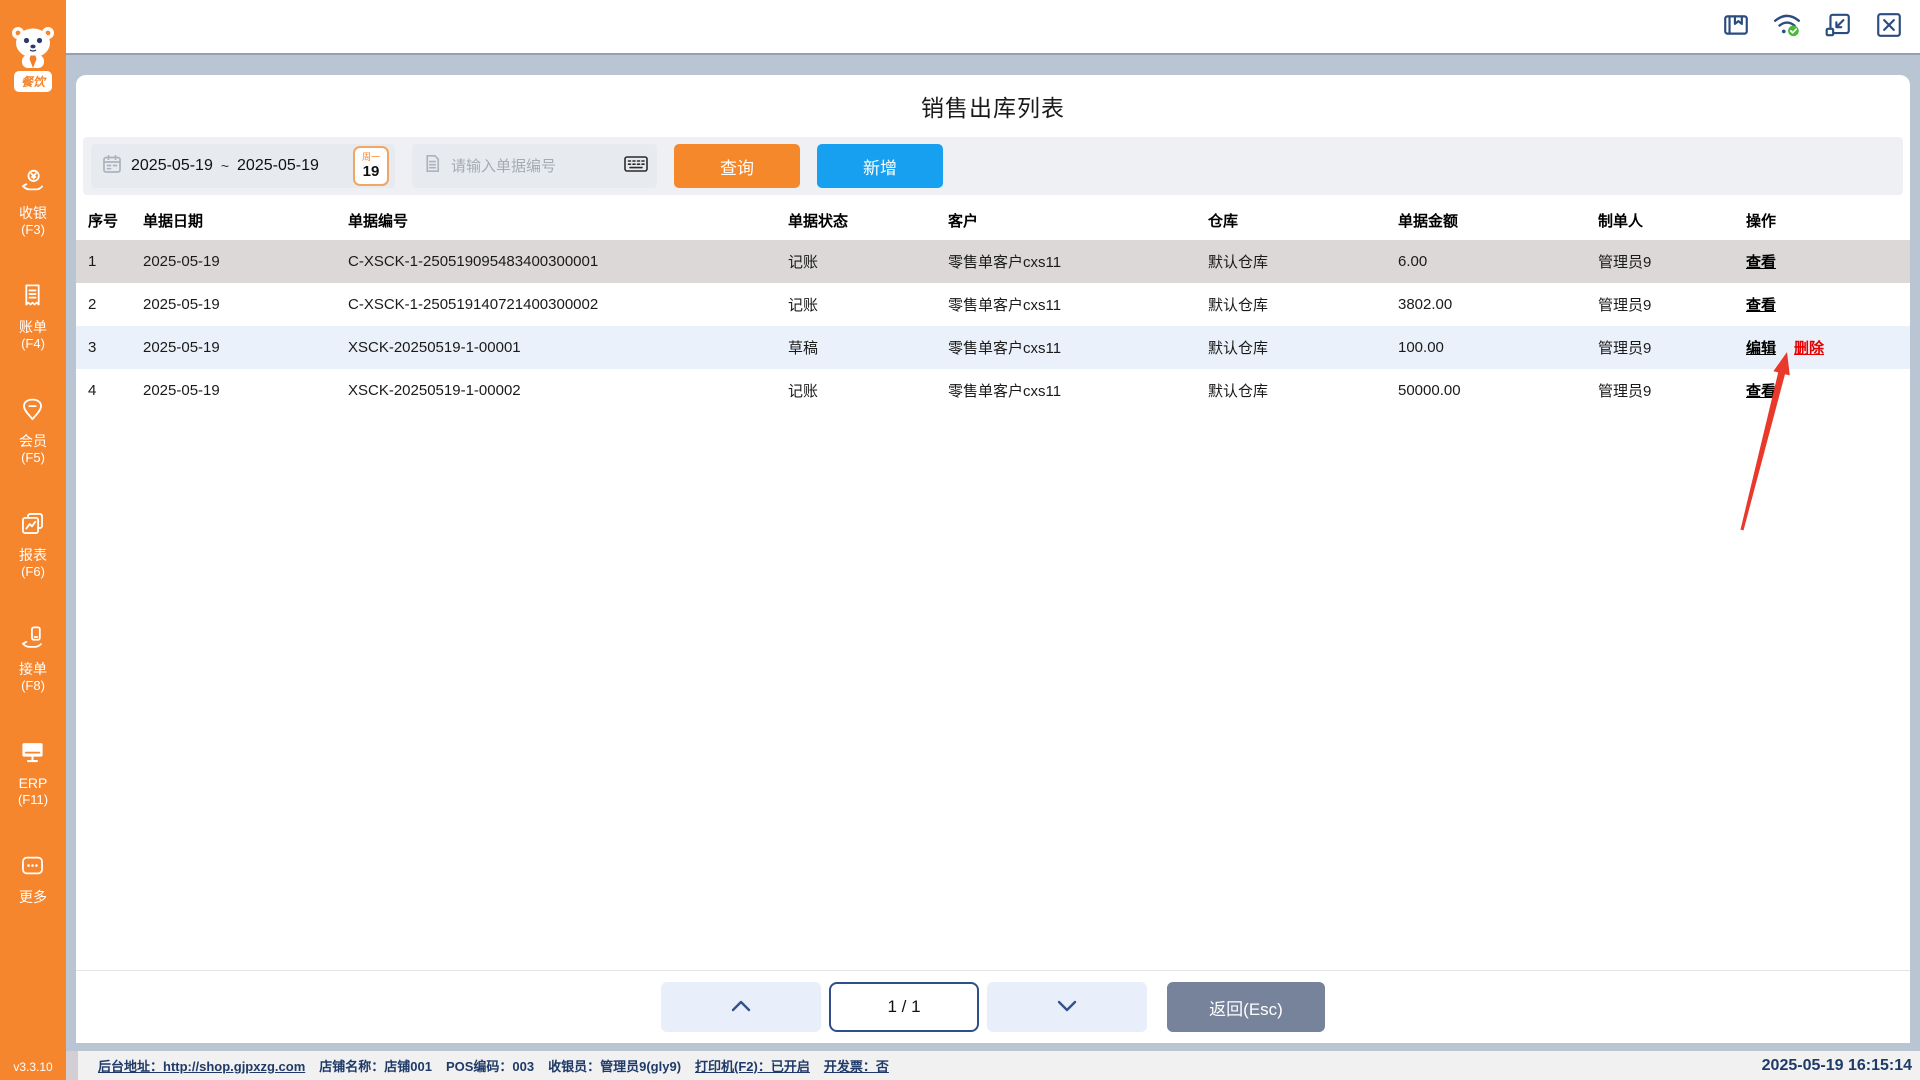 This screenshot has height=1080, width=1920. What do you see at coordinates (33, 799) in the screenshot?
I see `sidebar-item-hotkey: (F11)` at bounding box center [33, 799].